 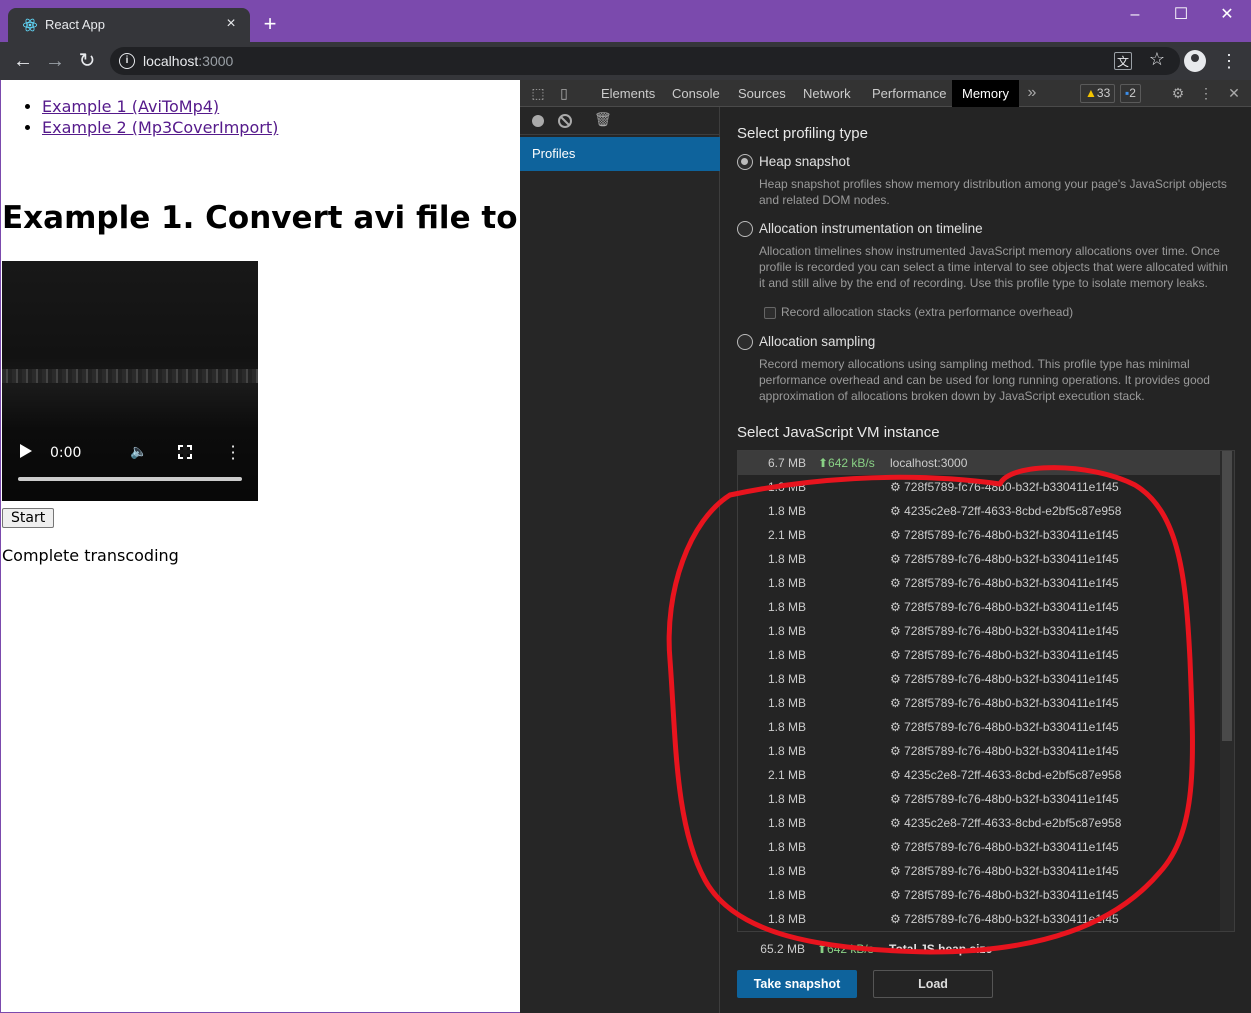 I want to click on vm-rate: ⬆642 kB/s, so click(x=846, y=463).